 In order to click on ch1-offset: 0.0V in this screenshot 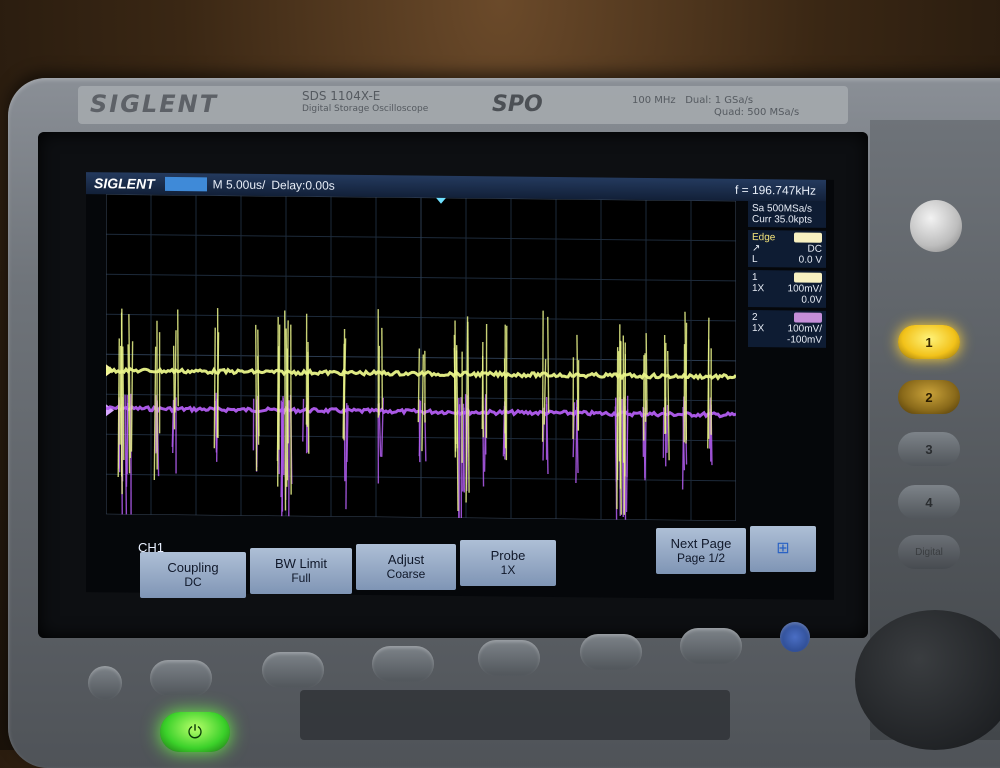, I will do `click(811, 300)`.